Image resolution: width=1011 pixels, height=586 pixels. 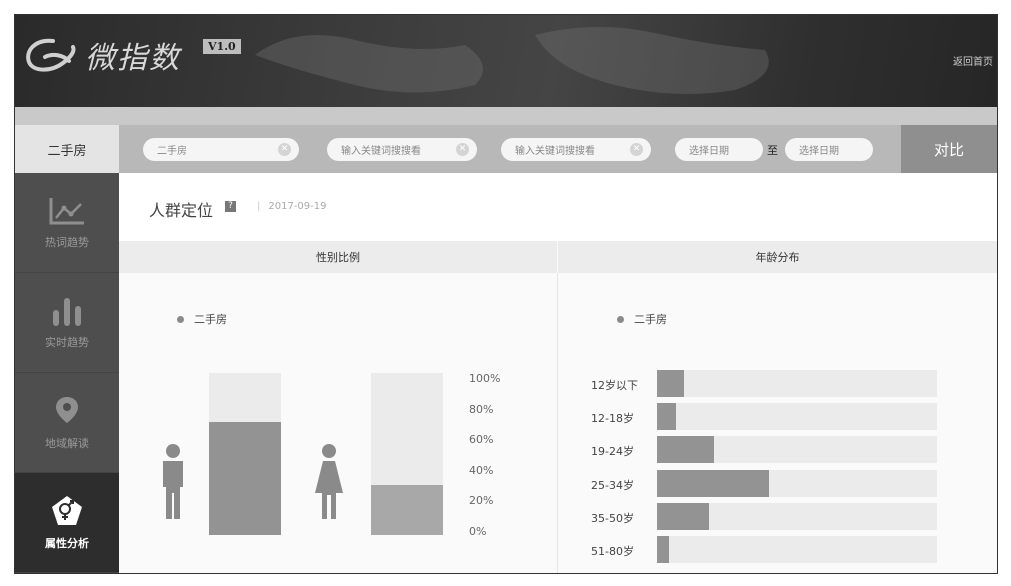 I want to click on bar-chart-icon, so click(x=67, y=311).